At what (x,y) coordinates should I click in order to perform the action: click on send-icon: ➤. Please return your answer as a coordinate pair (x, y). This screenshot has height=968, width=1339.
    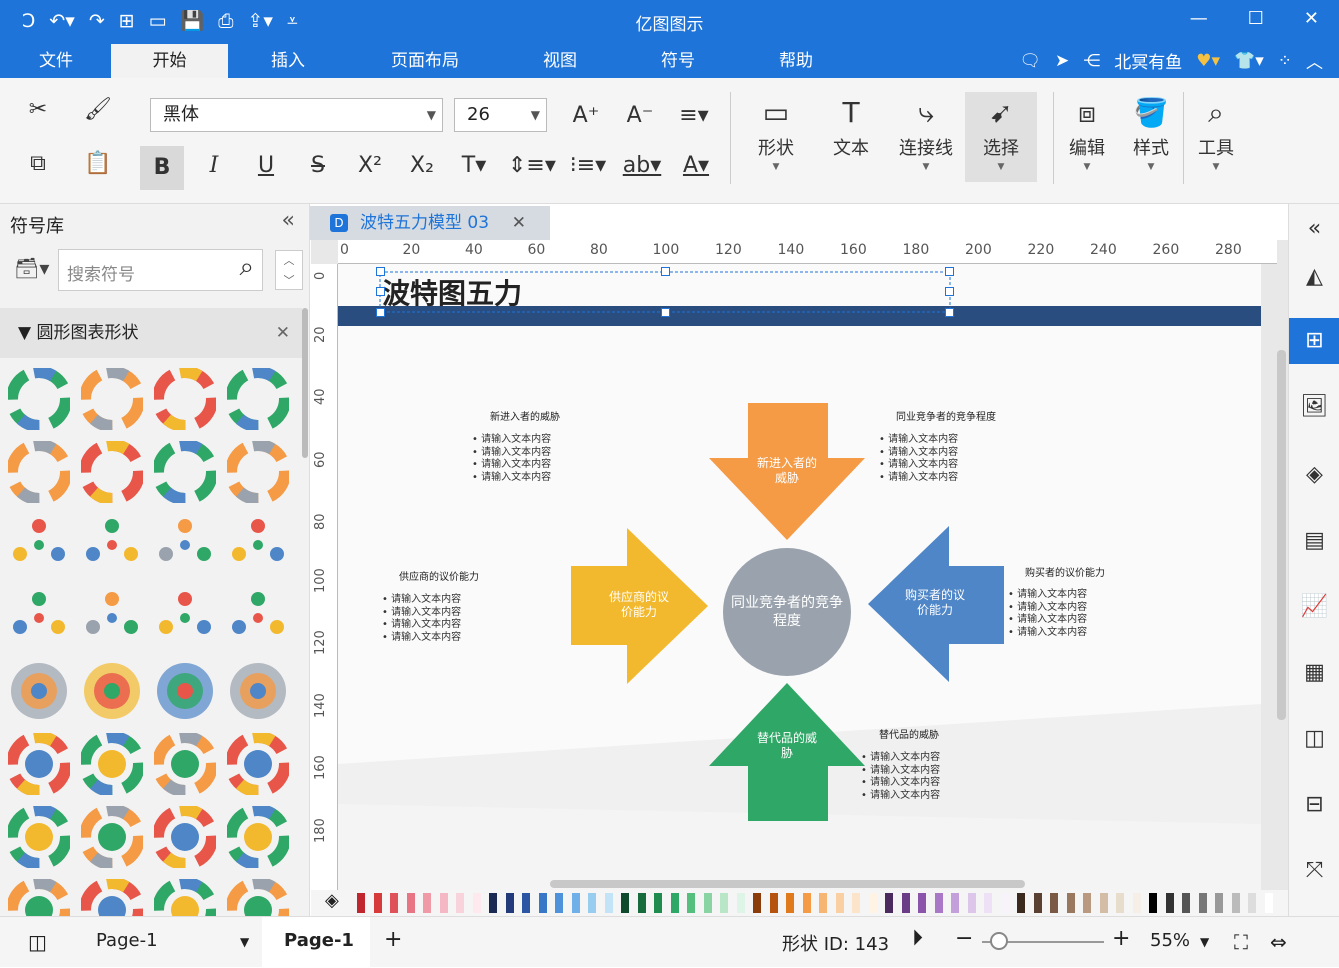
    Looking at the image, I should click on (1062, 61).